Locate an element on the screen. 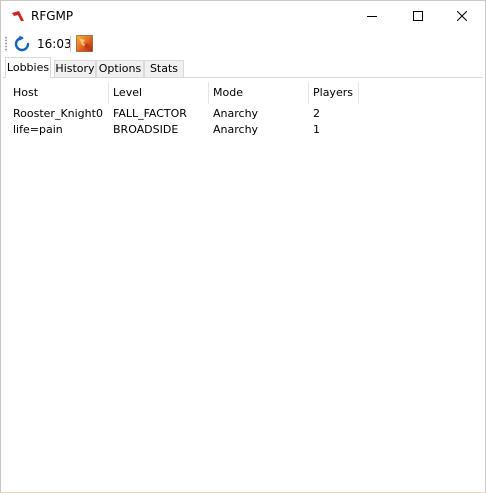 This screenshot has width=486, height=493. minimize-icon is located at coordinates (372, 16).